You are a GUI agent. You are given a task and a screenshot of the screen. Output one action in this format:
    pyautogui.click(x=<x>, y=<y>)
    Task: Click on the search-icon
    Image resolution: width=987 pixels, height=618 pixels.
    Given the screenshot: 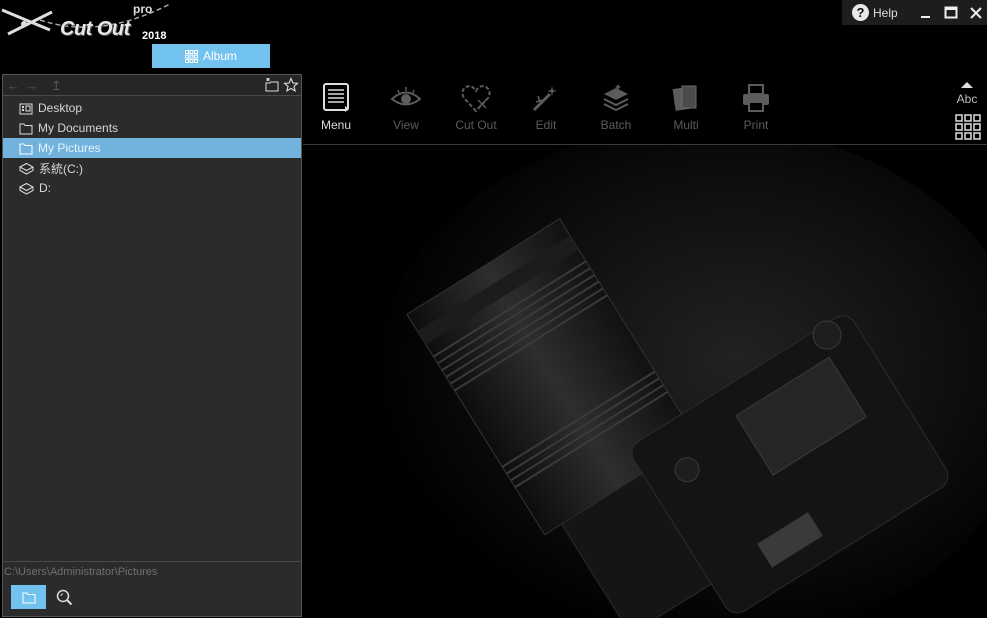 What is the action you would take?
    pyautogui.click(x=64, y=597)
    